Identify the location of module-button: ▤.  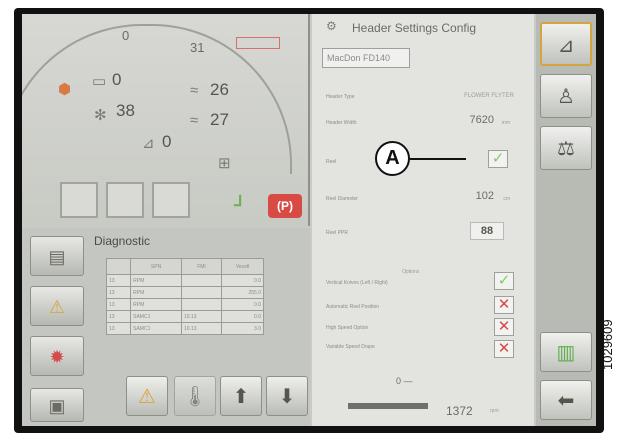
(57, 256).